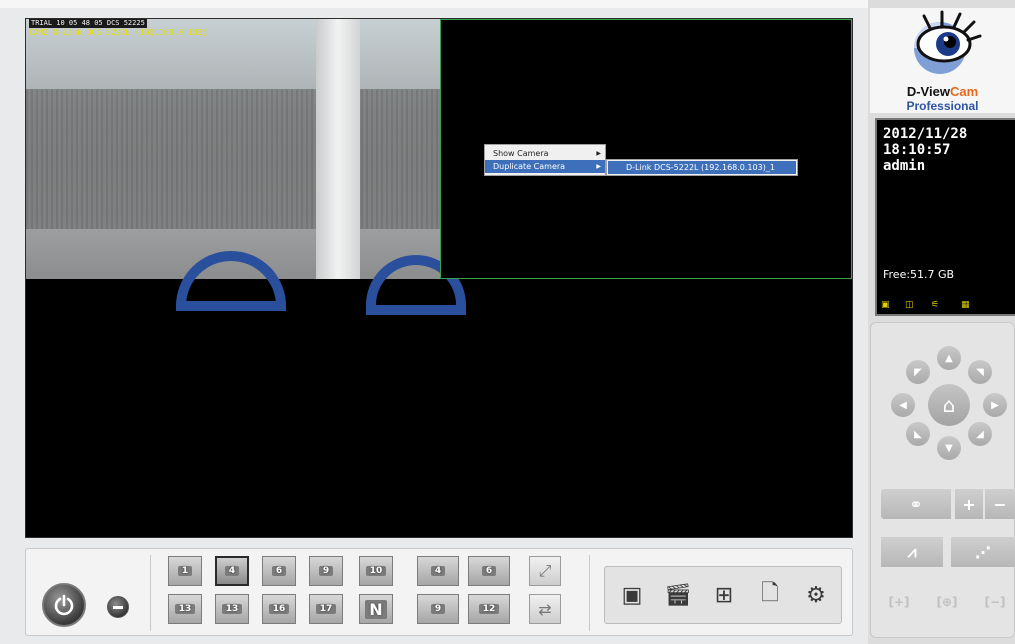 This screenshot has height=644, width=1015. I want to click on fullscreen-button: ⤢, so click(545, 571).